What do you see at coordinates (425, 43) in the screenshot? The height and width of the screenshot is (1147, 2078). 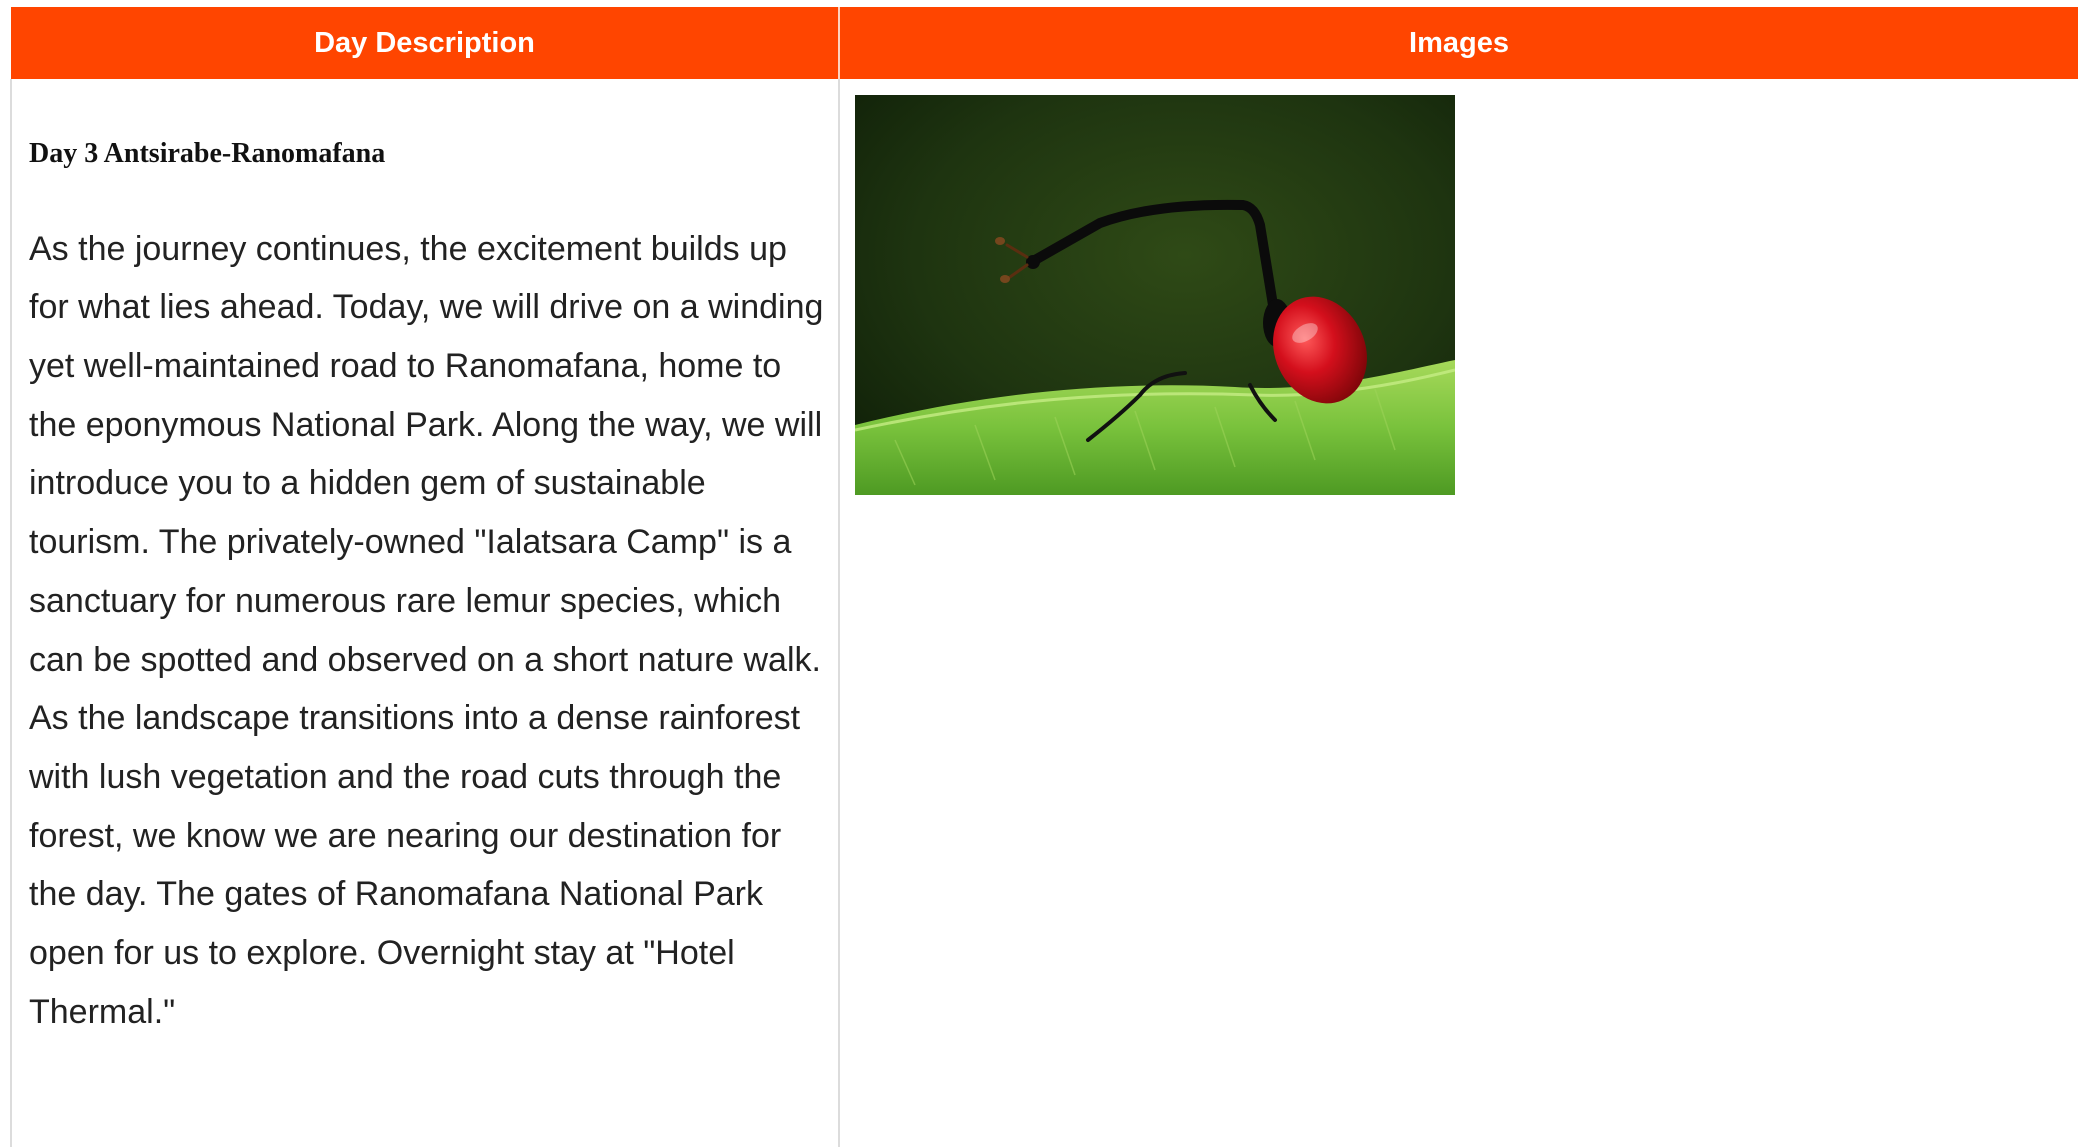 I see `header-day-description: Day Description` at bounding box center [425, 43].